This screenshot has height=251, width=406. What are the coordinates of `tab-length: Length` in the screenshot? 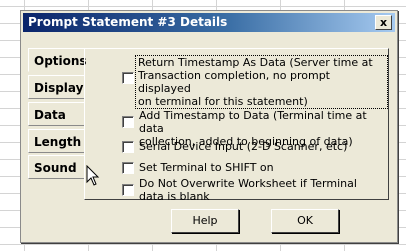 It's located at (56, 141).